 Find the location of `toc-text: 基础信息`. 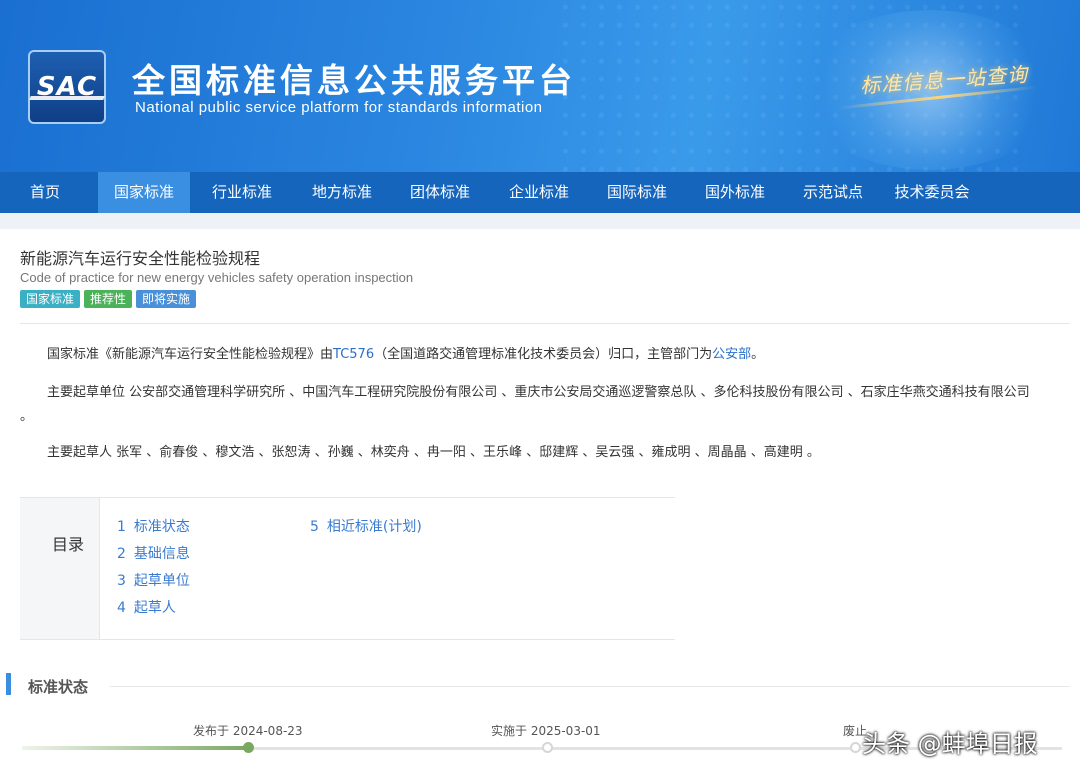

toc-text: 基础信息 is located at coordinates (161, 554).